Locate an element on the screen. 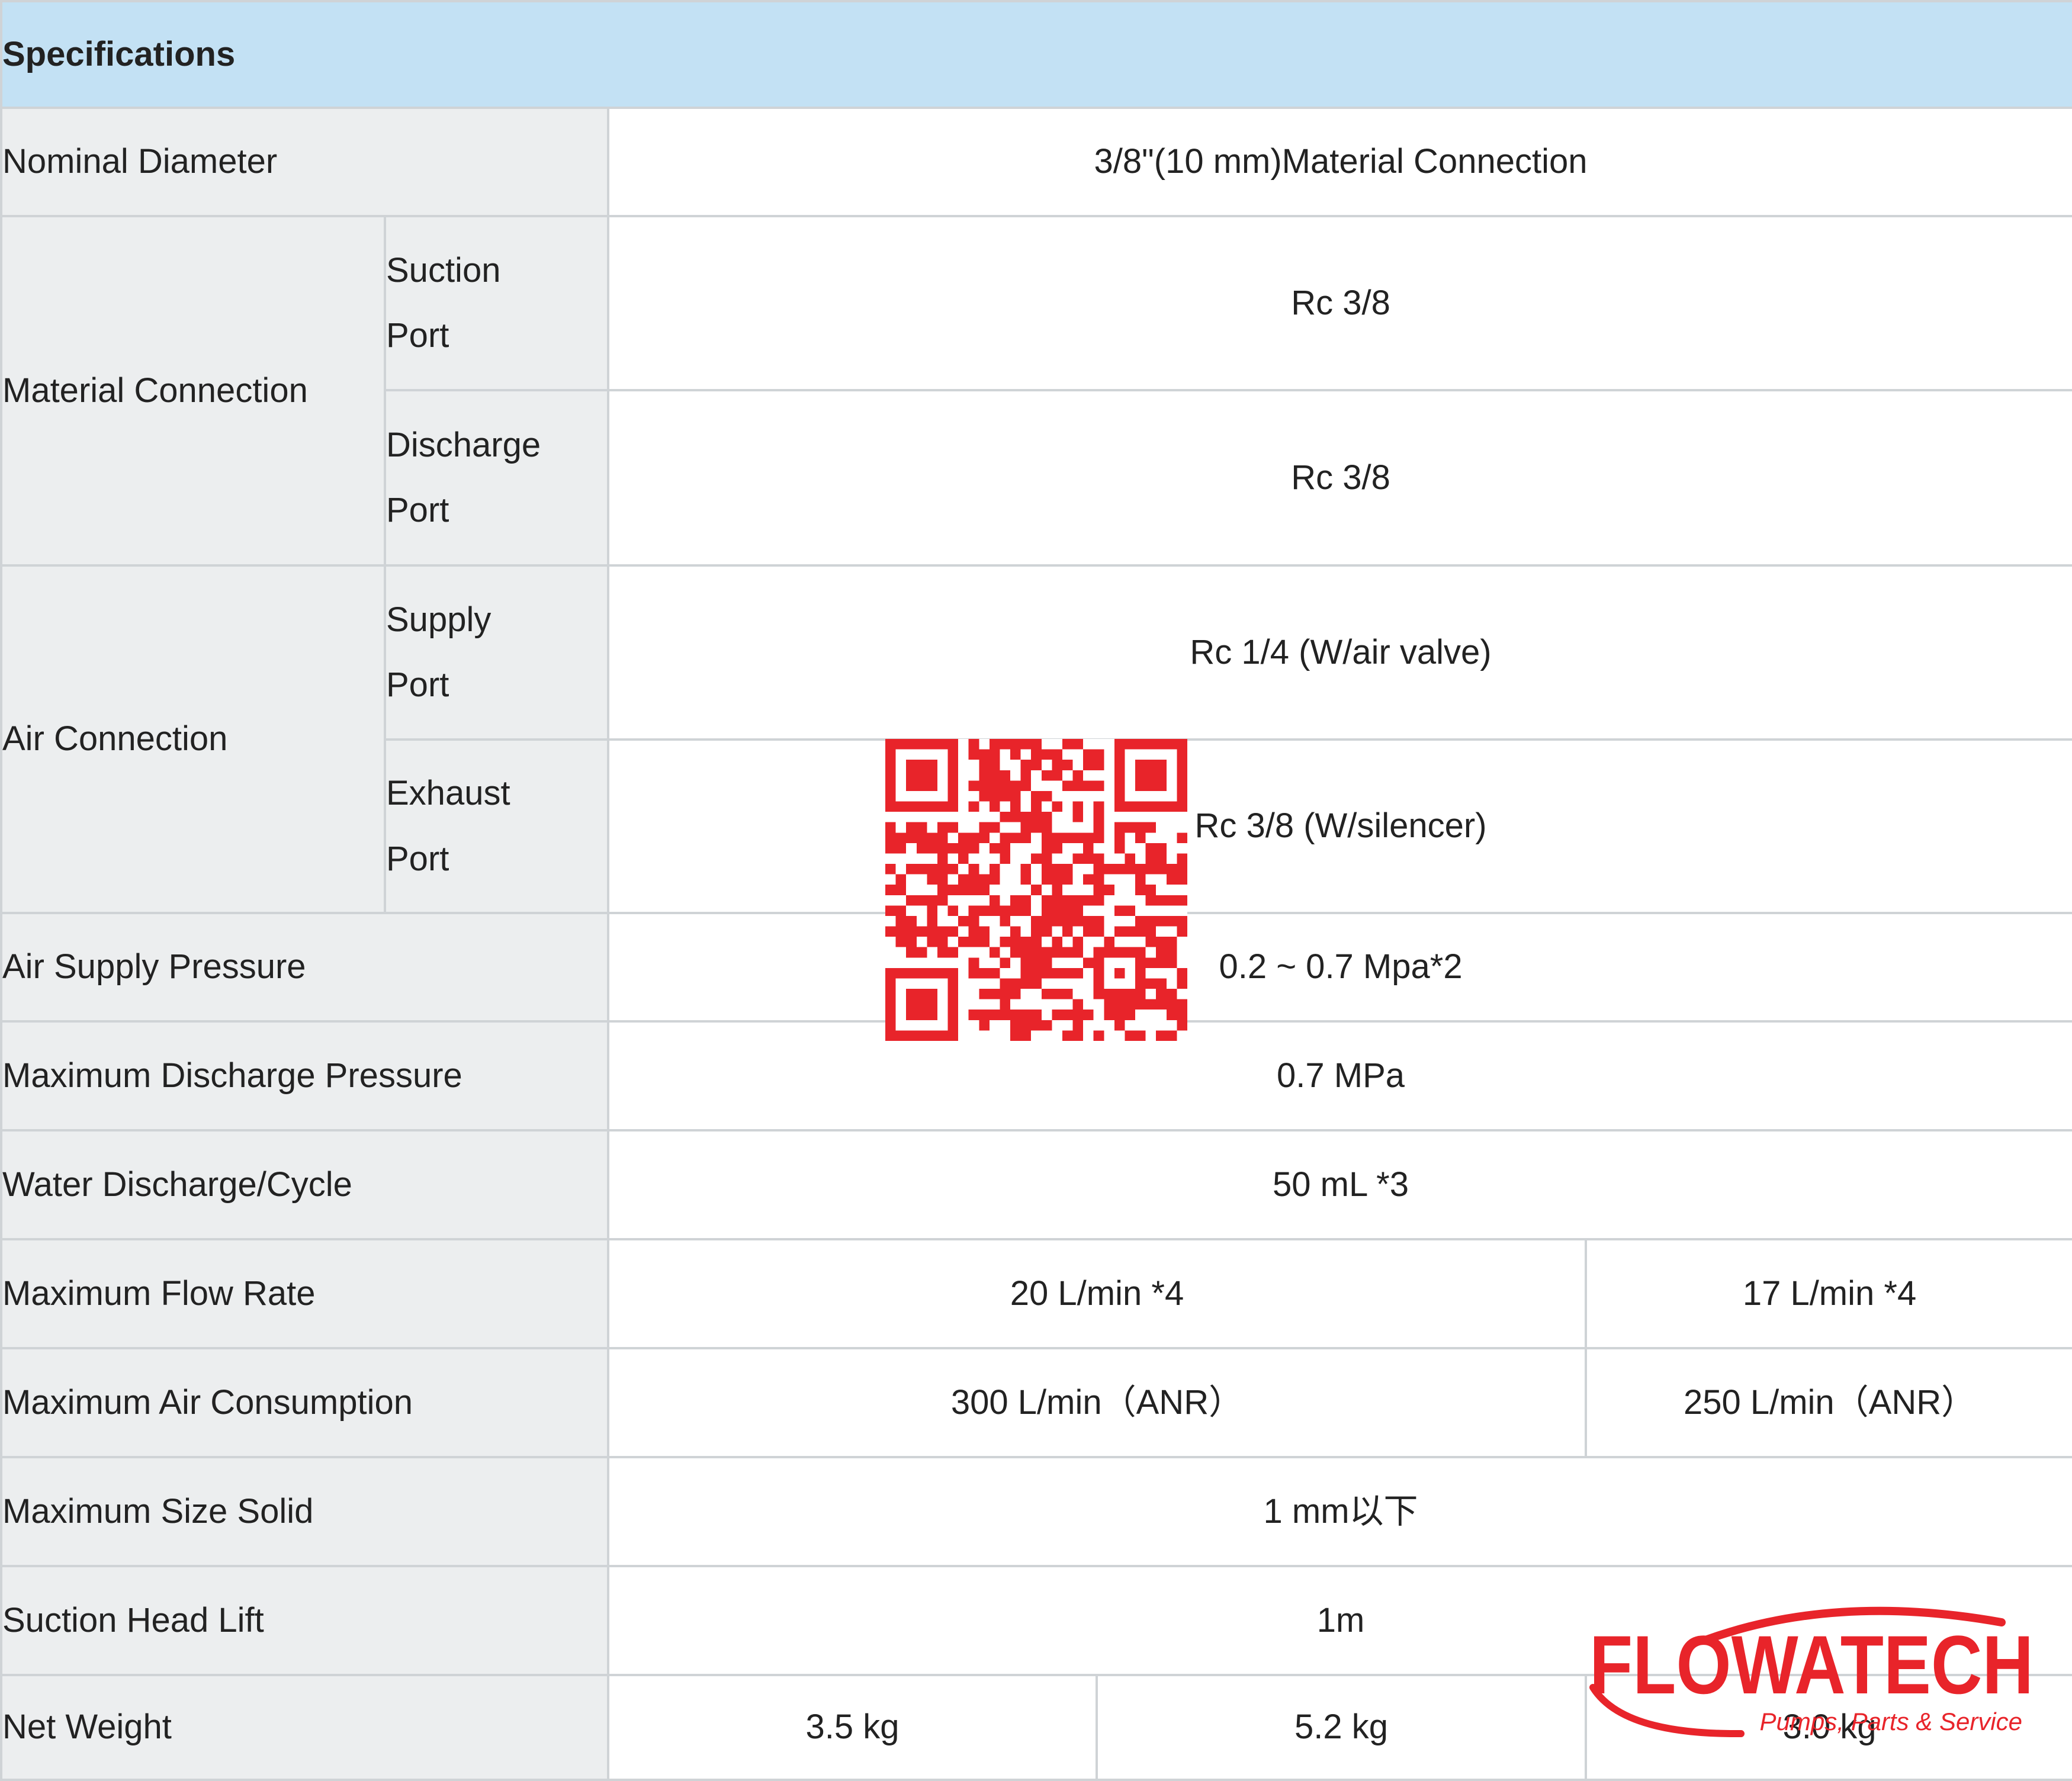 The height and width of the screenshot is (1781, 2072). row-max-size-solid: Maximum Size Solid 1 mm以下 is located at coordinates (1036, 1511).